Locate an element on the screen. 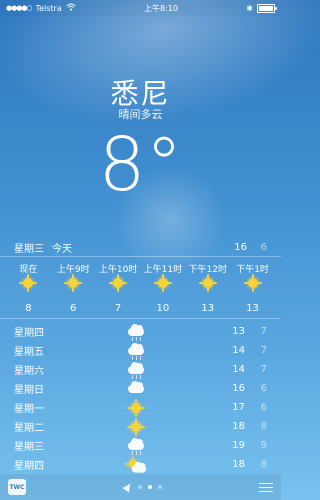 This screenshot has width=320, height=500. divider-bottom is located at coordinates (140, 318).